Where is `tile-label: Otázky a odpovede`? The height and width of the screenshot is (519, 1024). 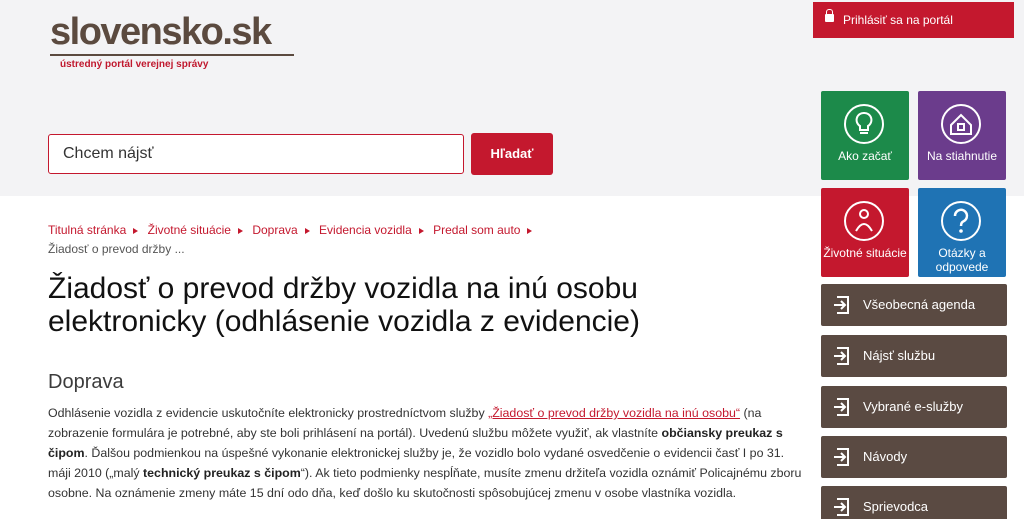
tile-label: Otázky a odpovede is located at coordinates (962, 260).